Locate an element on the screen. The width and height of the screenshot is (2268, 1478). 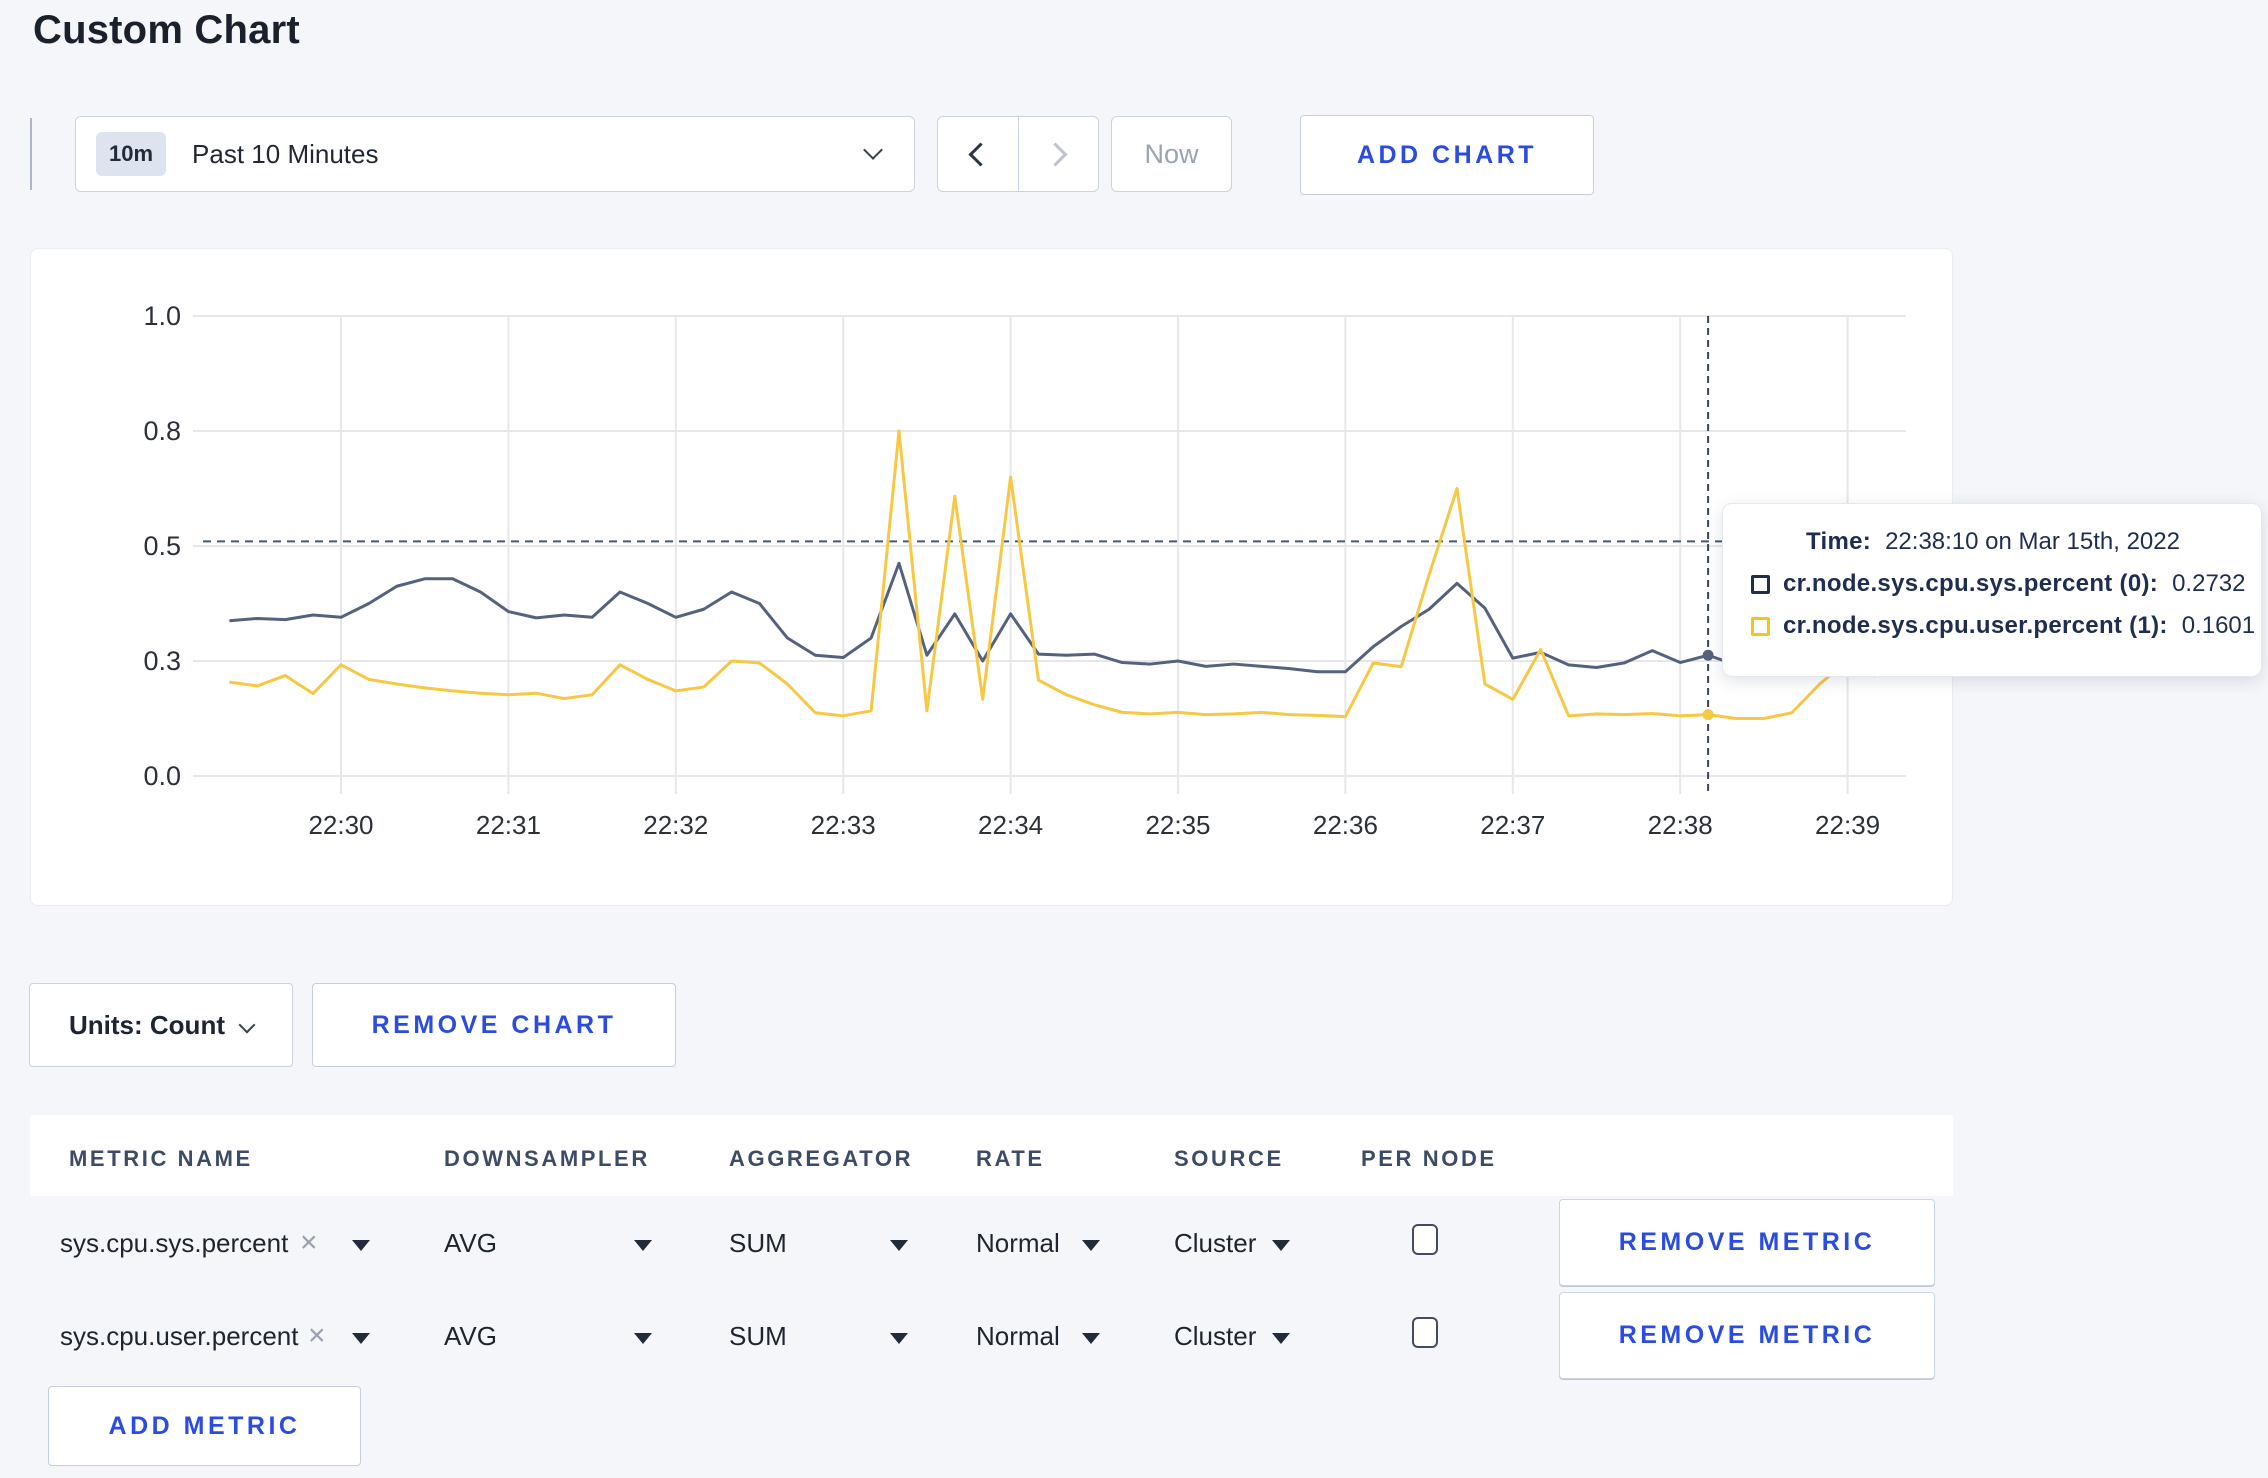
chevron-right-icon is located at coordinates (1055, 154).